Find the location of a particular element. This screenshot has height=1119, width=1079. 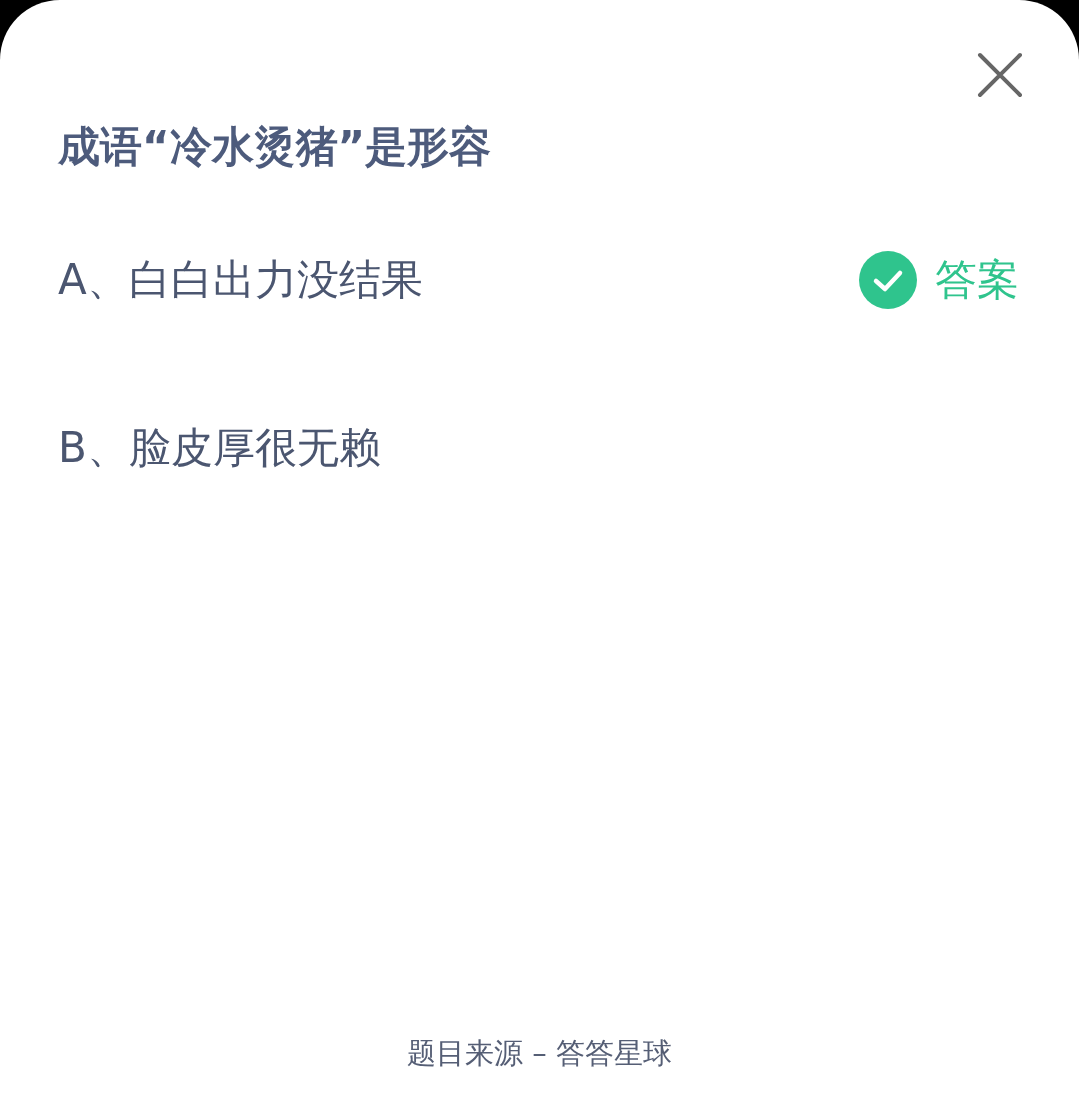

close-icon is located at coordinates (1000, 75).